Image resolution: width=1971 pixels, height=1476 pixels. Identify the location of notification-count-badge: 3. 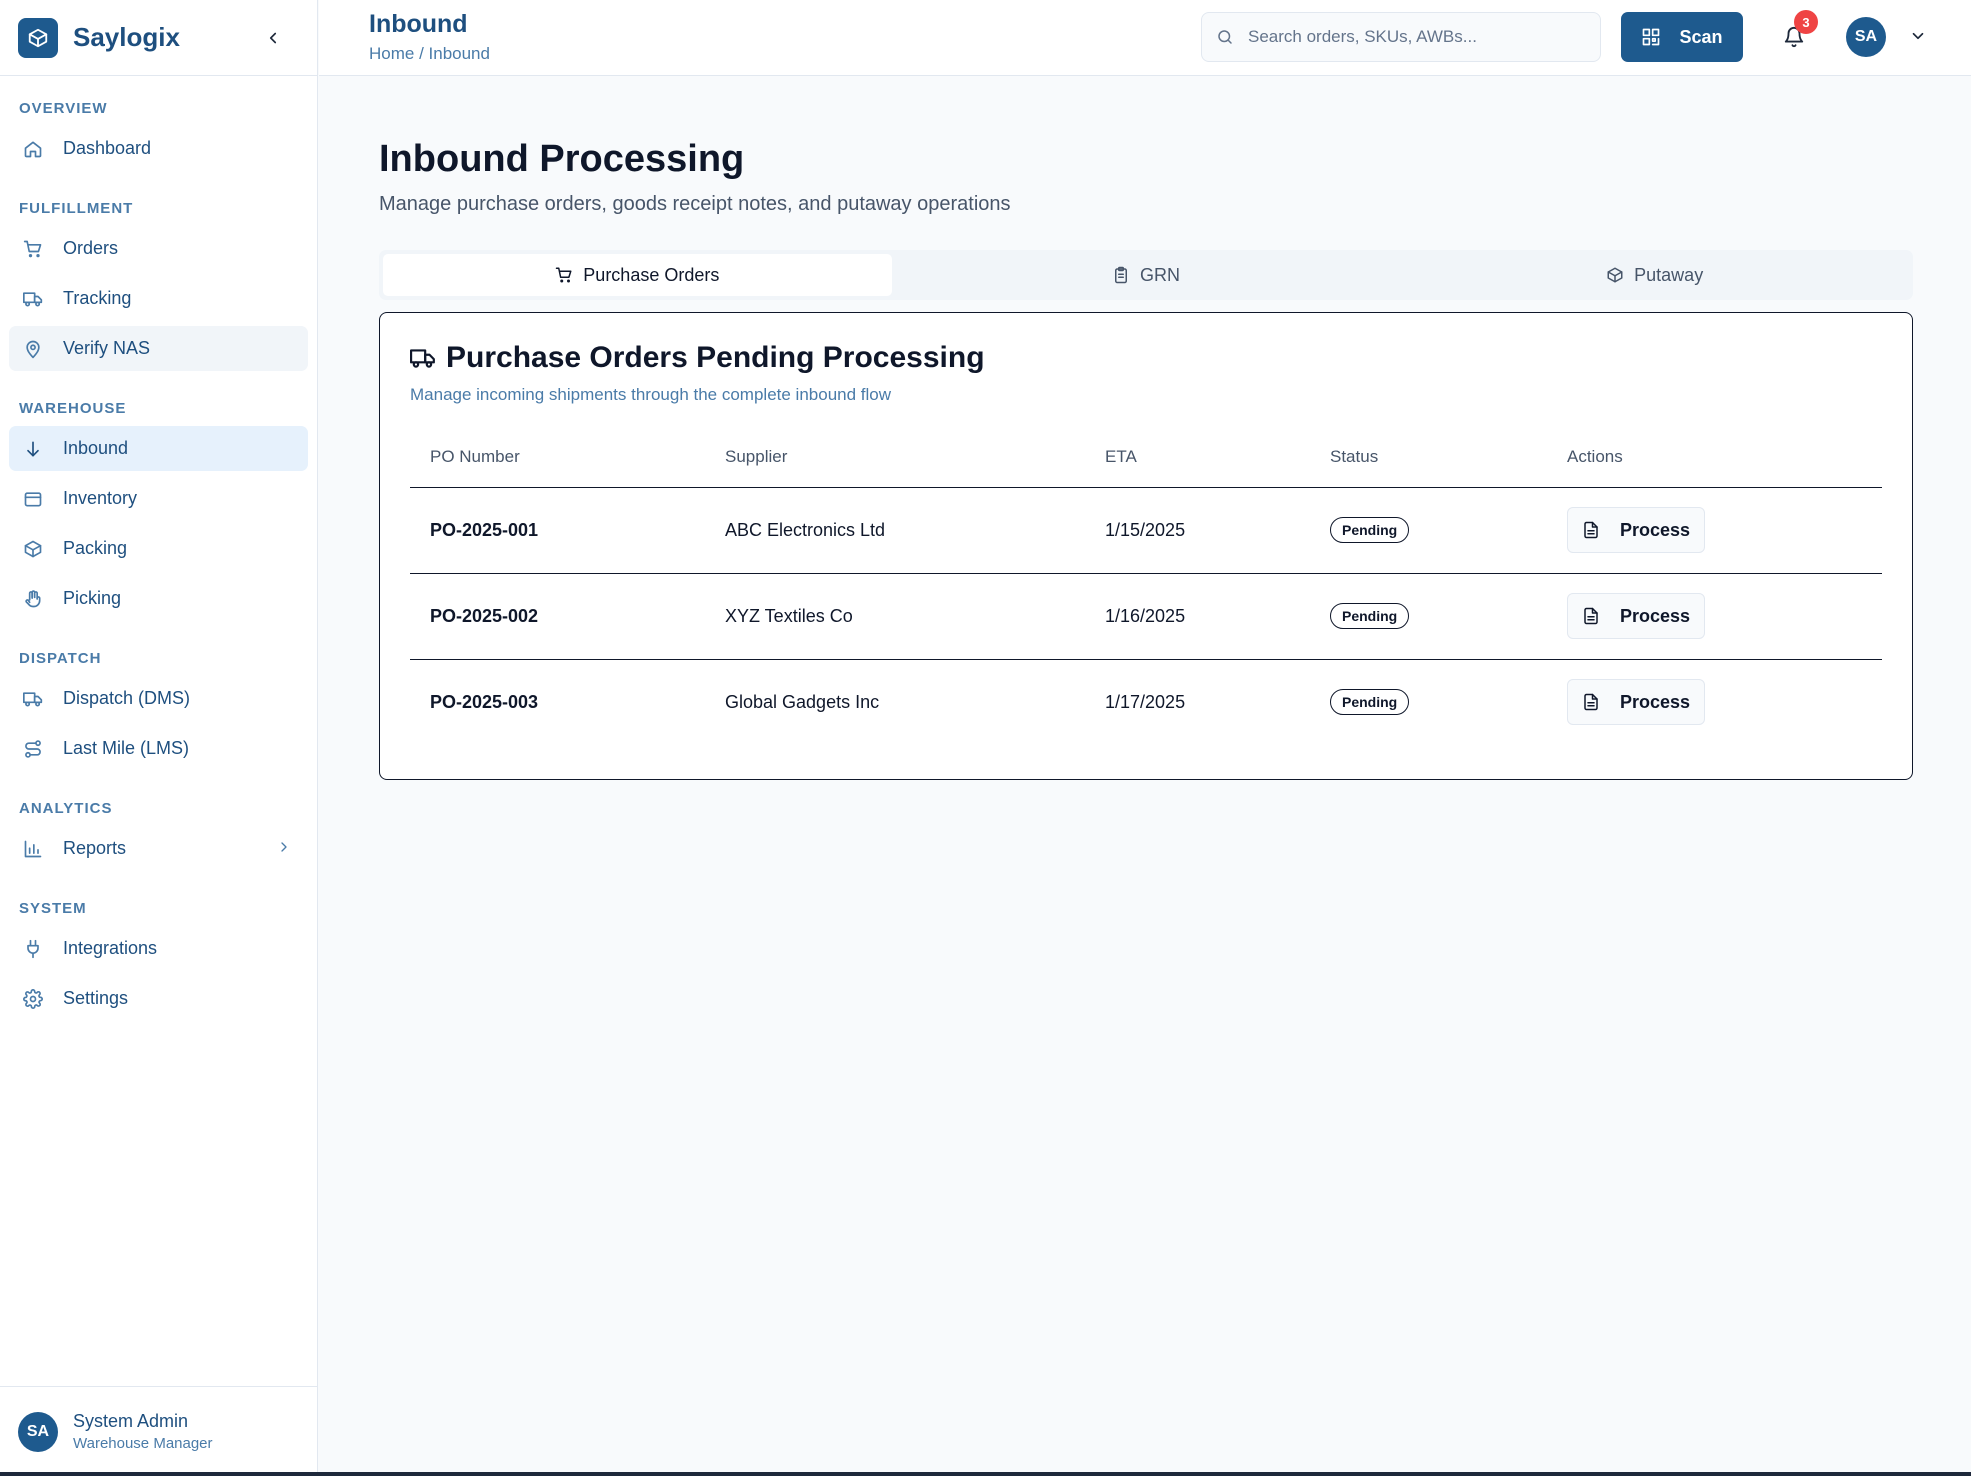
(1806, 22).